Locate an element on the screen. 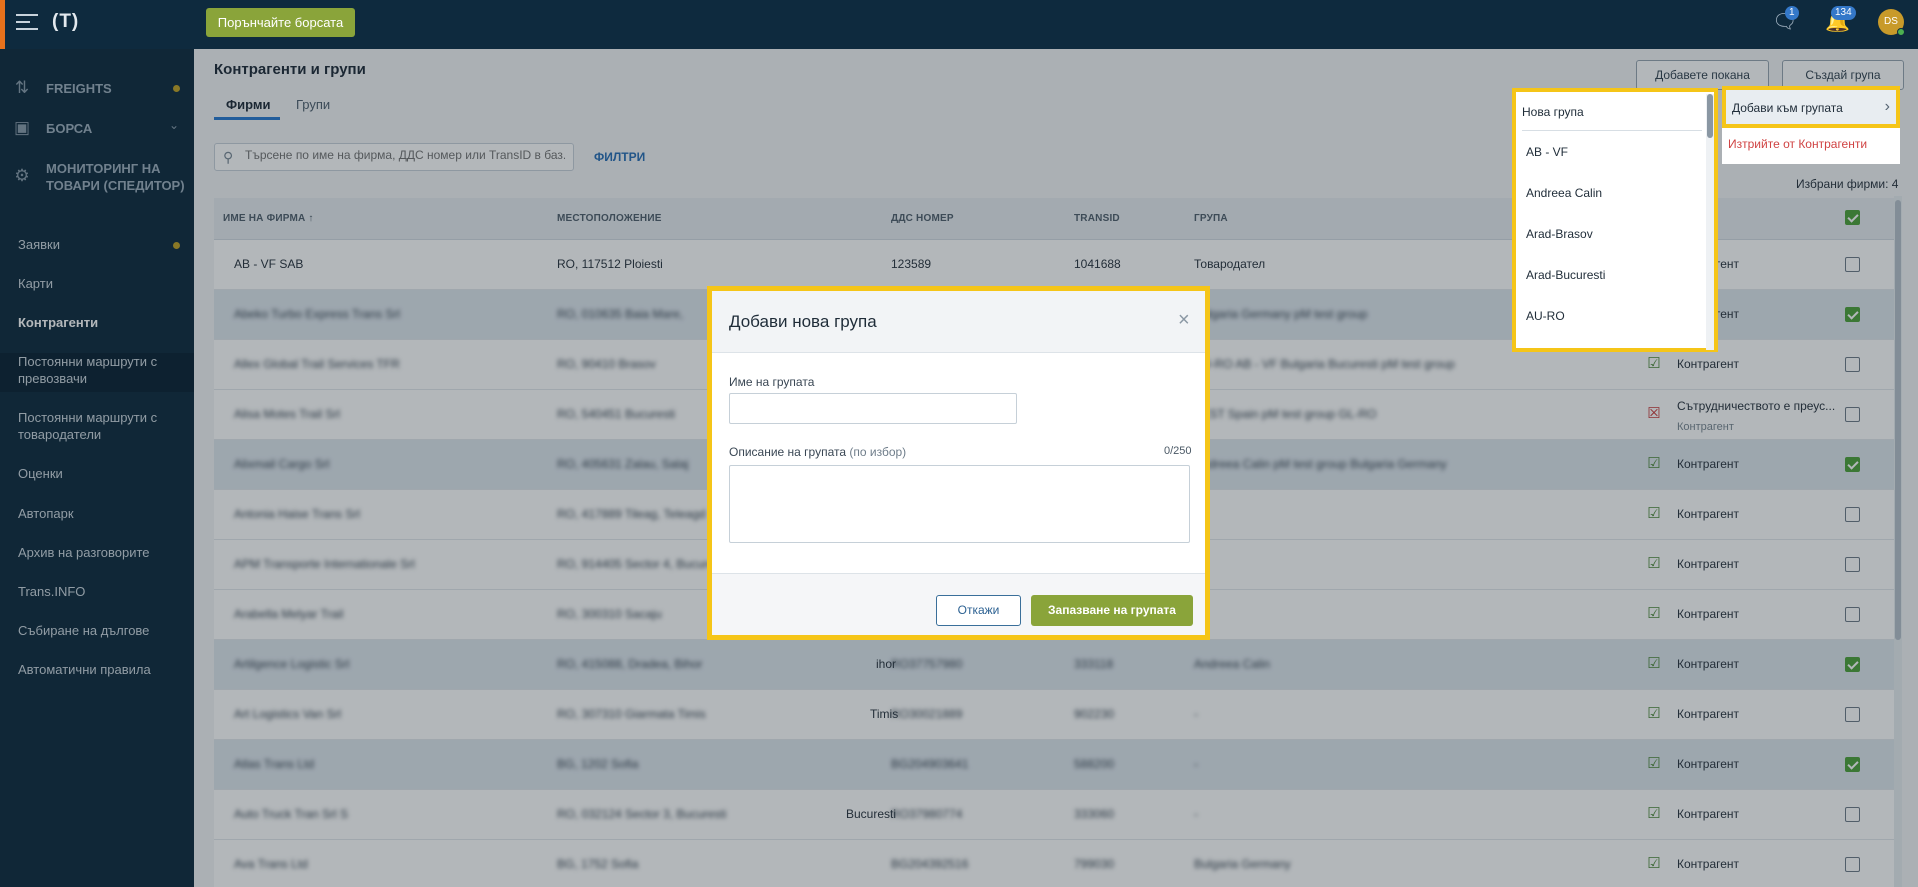  dropdown-group-item: Arad-Bucuresti is located at coordinates (1565, 275).